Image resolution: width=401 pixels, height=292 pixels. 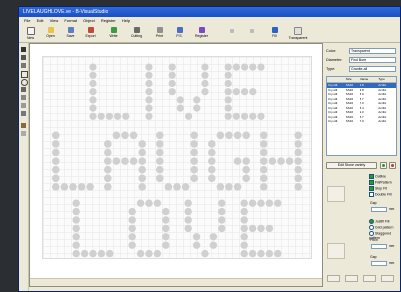 What do you see at coordinates (379, 263) in the screenshot?
I see `gap2-field` at bounding box center [379, 263].